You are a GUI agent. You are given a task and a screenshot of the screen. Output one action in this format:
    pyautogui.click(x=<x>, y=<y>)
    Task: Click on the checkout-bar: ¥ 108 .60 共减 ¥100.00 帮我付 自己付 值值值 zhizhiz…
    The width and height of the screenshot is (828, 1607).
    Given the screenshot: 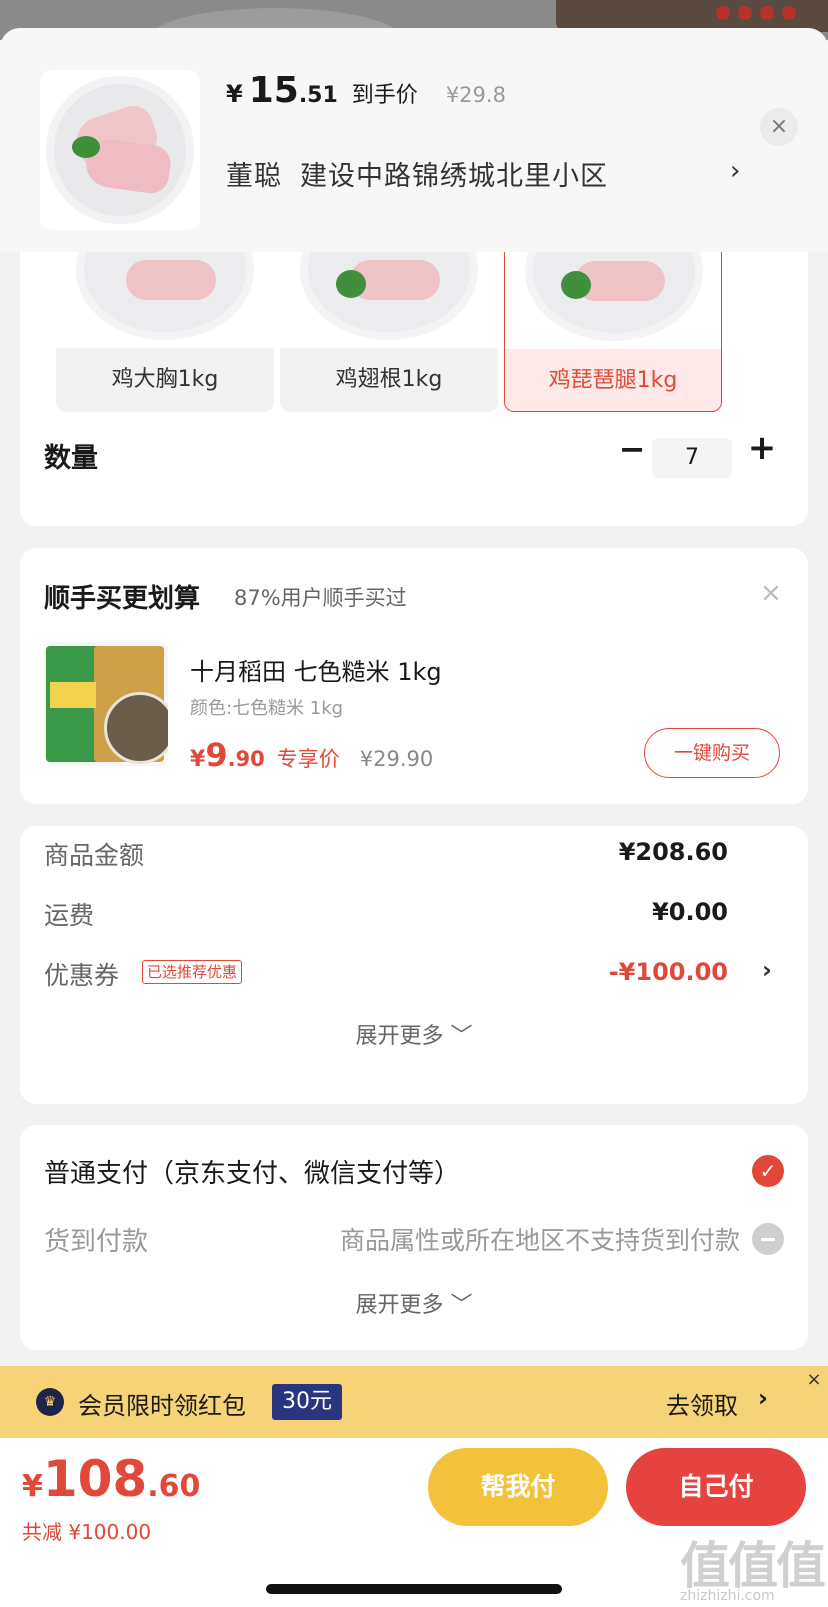 What is the action you would take?
    pyautogui.click(x=414, y=1522)
    